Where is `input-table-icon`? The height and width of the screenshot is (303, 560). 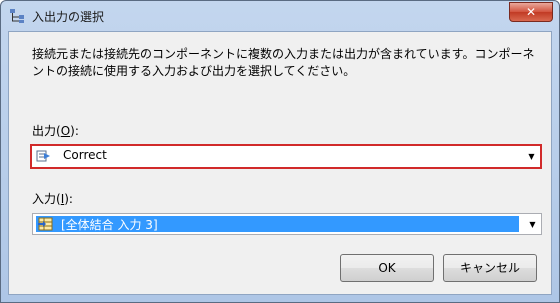
input-table-icon is located at coordinates (45, 224).